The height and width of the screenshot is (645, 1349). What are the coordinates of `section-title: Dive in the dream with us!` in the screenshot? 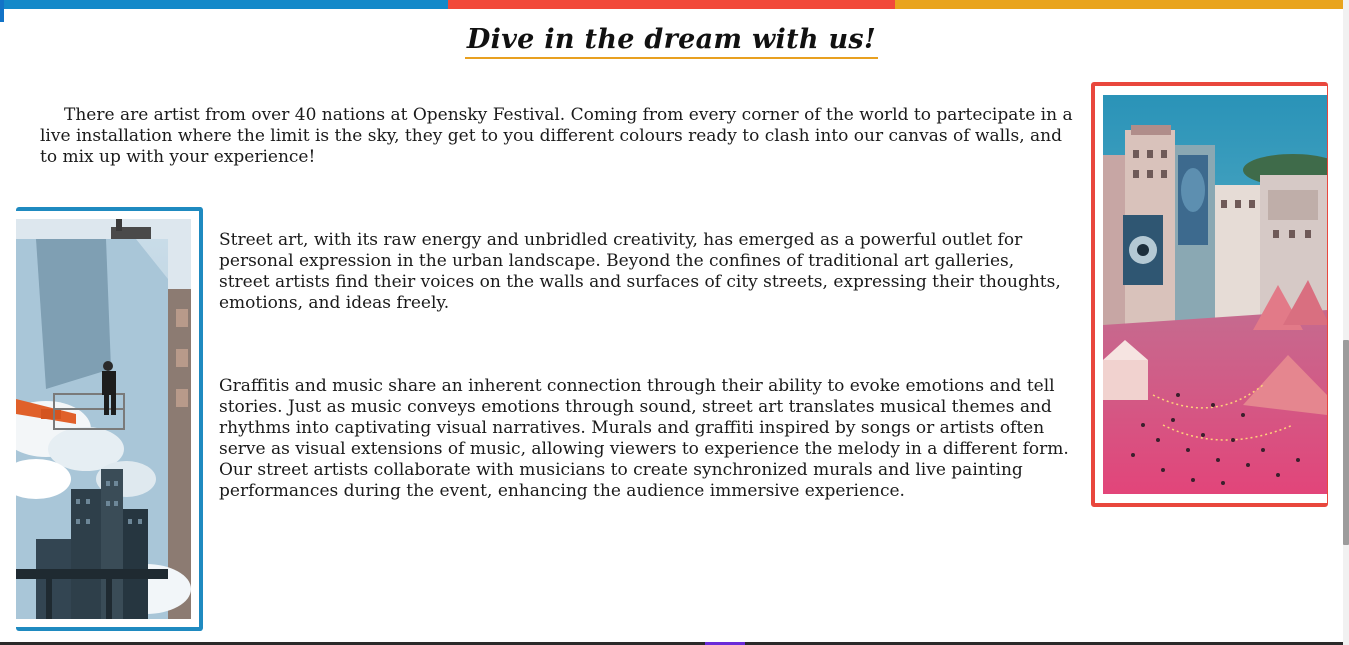 It's located at (671, 41).